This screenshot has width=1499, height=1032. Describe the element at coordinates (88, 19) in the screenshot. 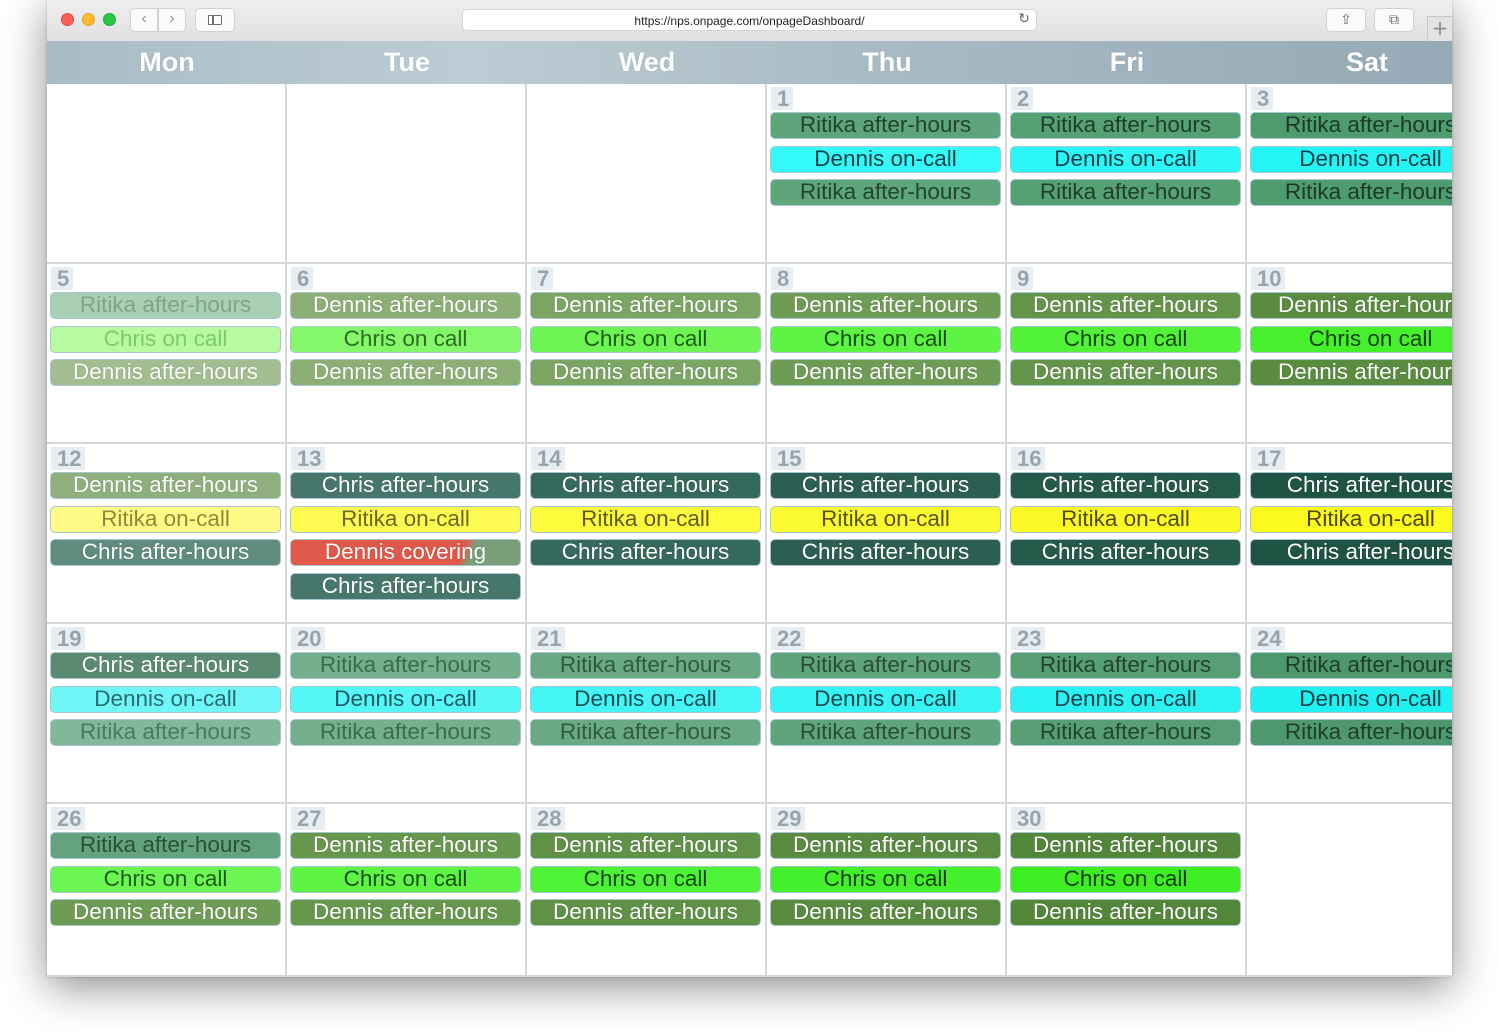

I see `minimize-window-button` at that location.